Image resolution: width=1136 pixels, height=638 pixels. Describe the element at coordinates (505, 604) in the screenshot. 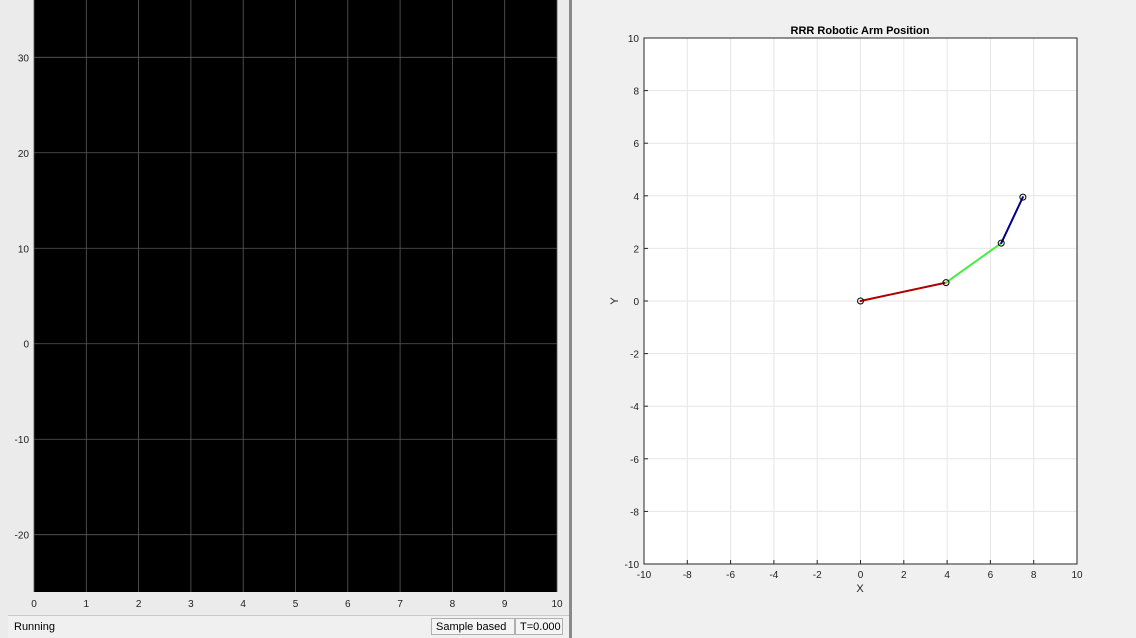

I see `scope-x-tick-label: 9` at that location.